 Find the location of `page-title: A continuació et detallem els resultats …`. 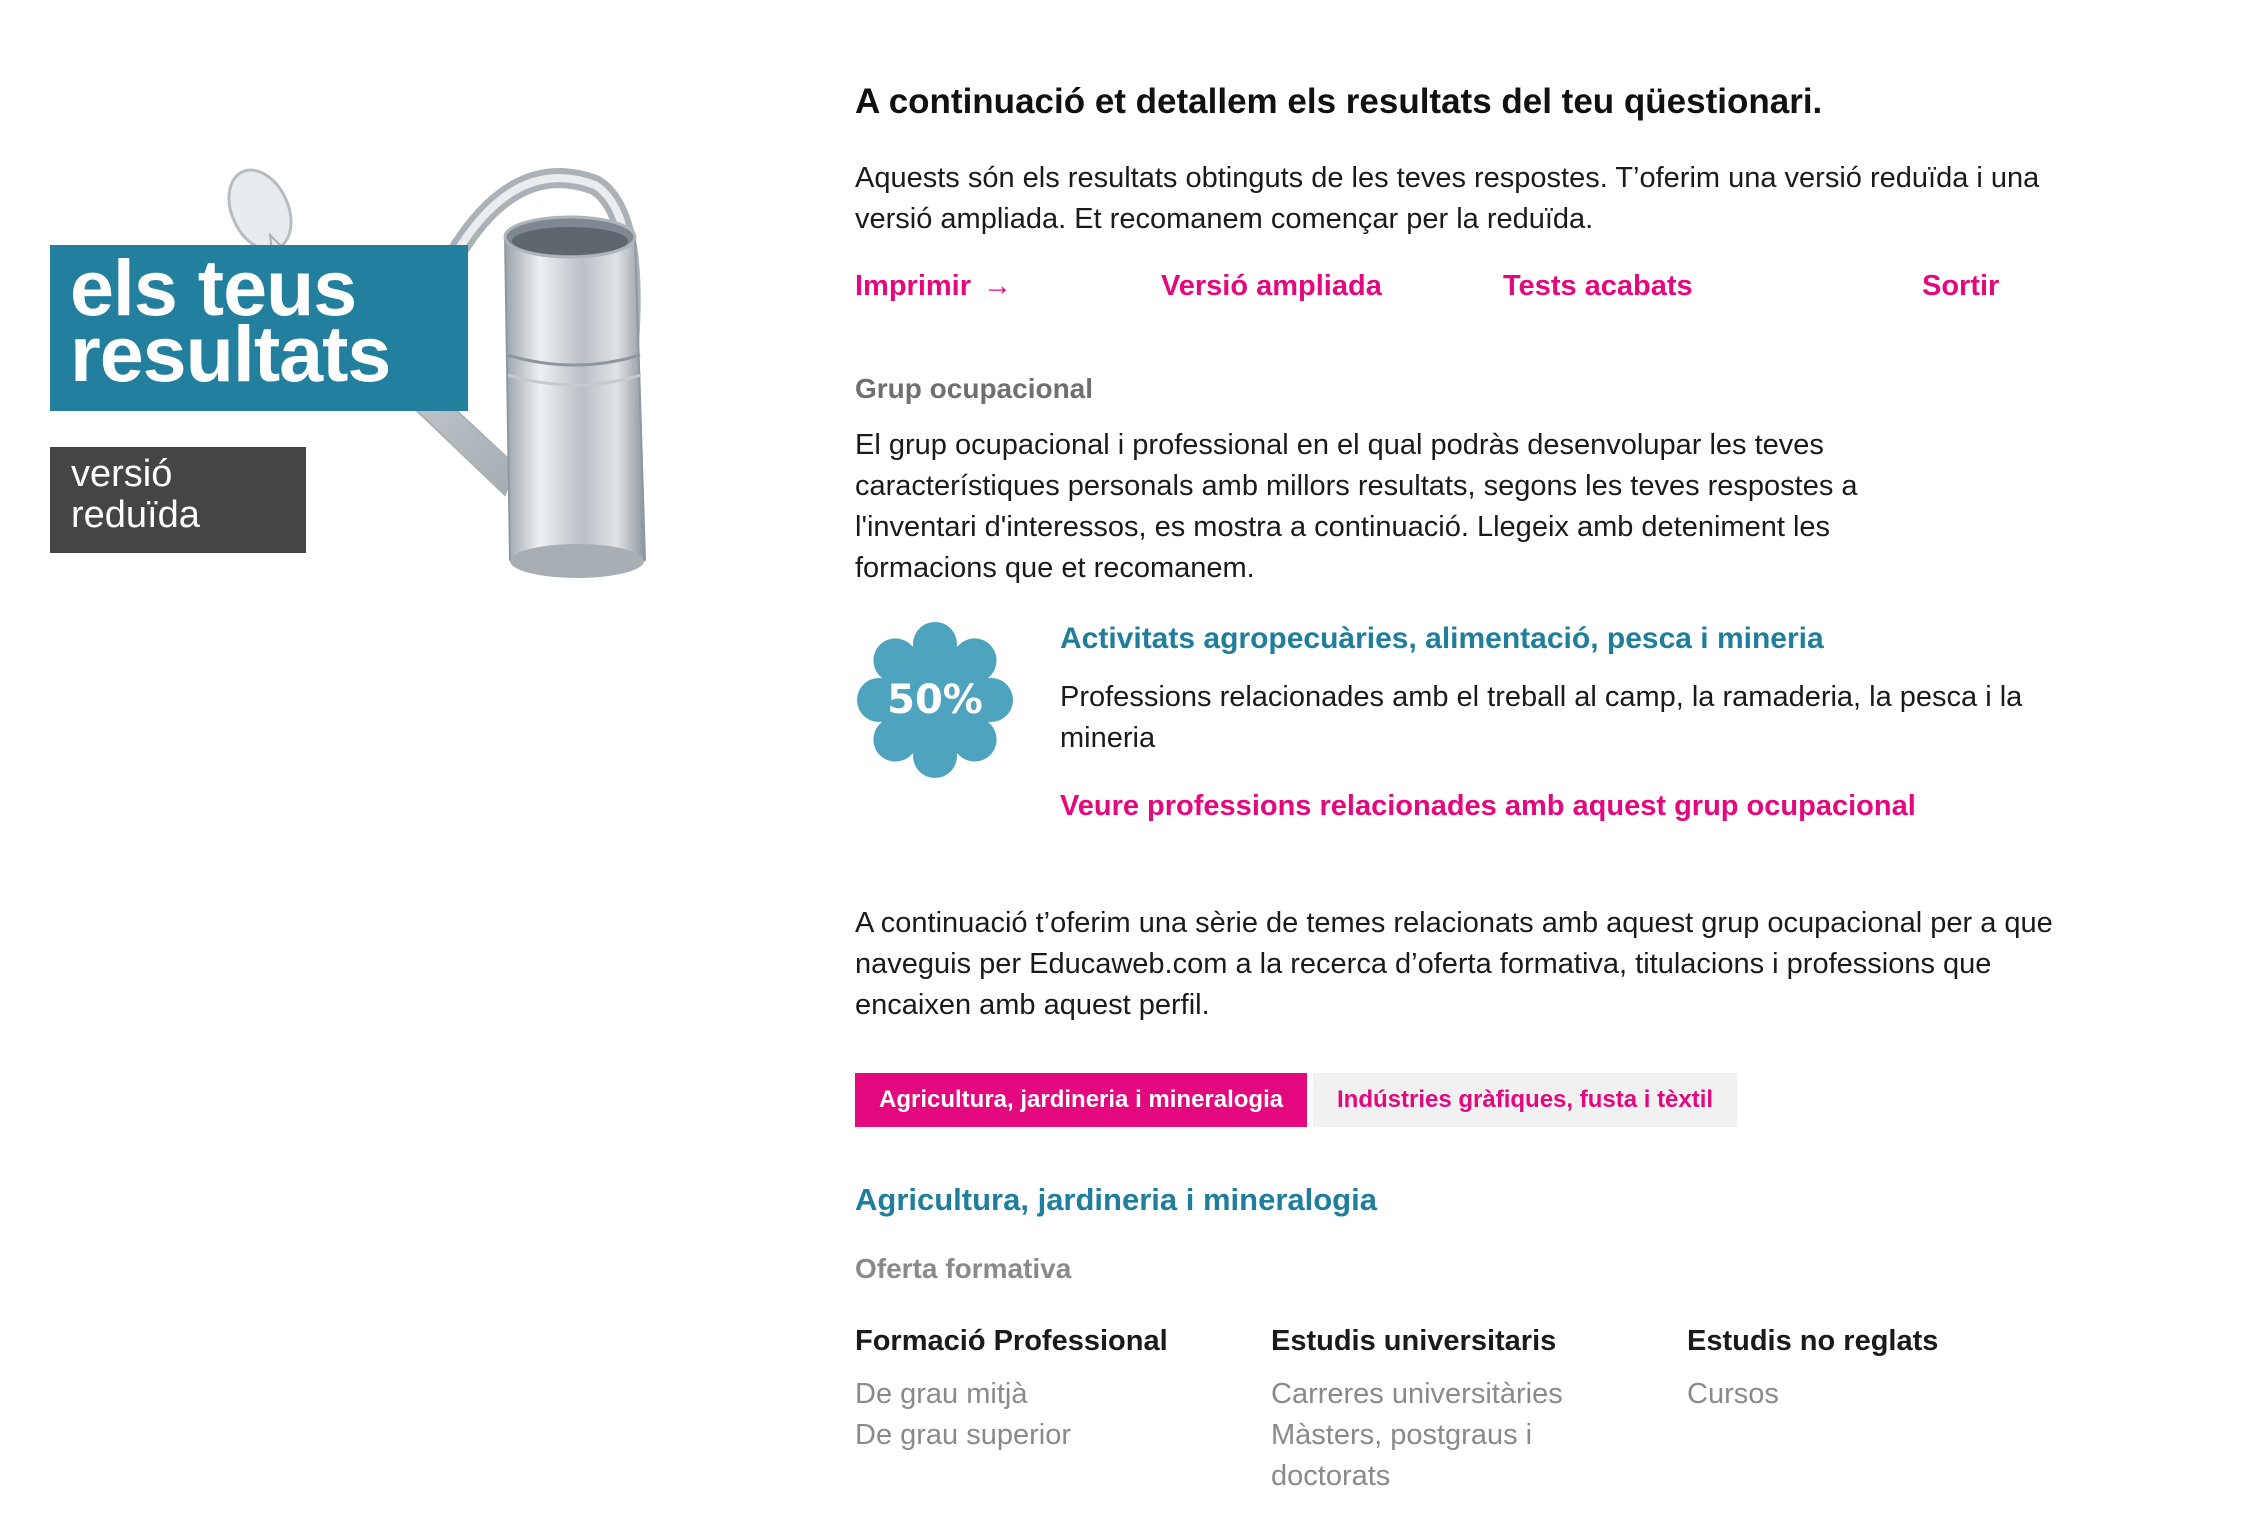

page-title: A continuació et detallem els resultats … is located at coordinates (1339, 101).